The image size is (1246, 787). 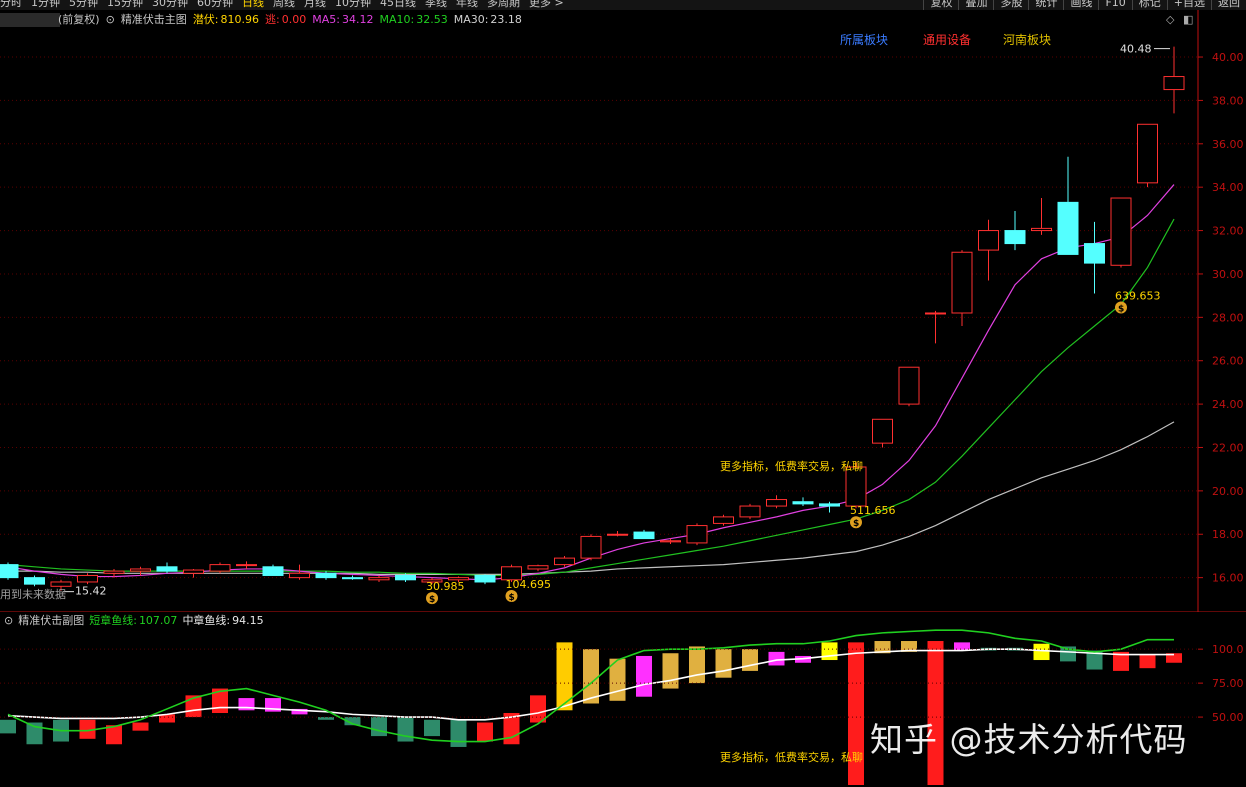 I want to click on price-tick-label: 16.00, so click(x=1228, y=578).